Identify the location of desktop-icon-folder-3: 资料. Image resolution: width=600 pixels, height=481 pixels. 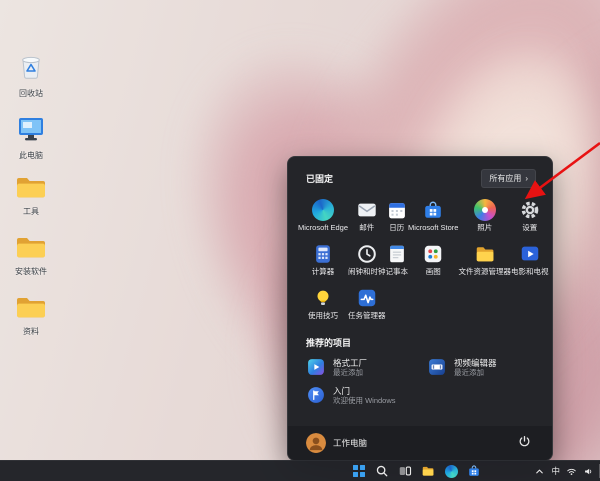
(31, 315).